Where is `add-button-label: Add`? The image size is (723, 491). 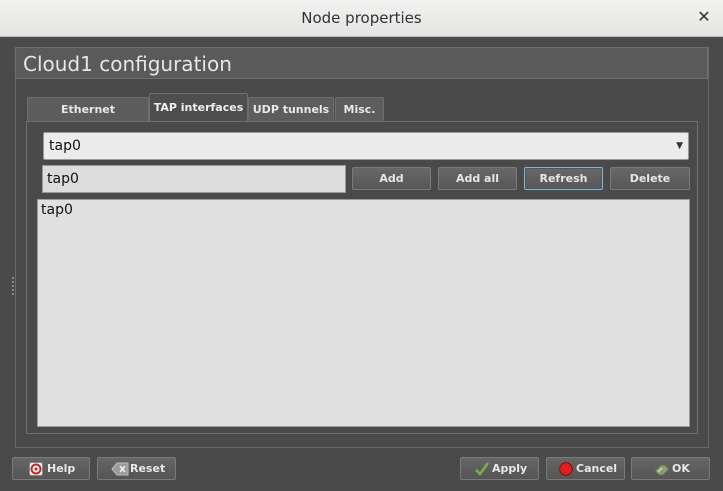
add-button-label: Add is located at coordinates (391, 178).